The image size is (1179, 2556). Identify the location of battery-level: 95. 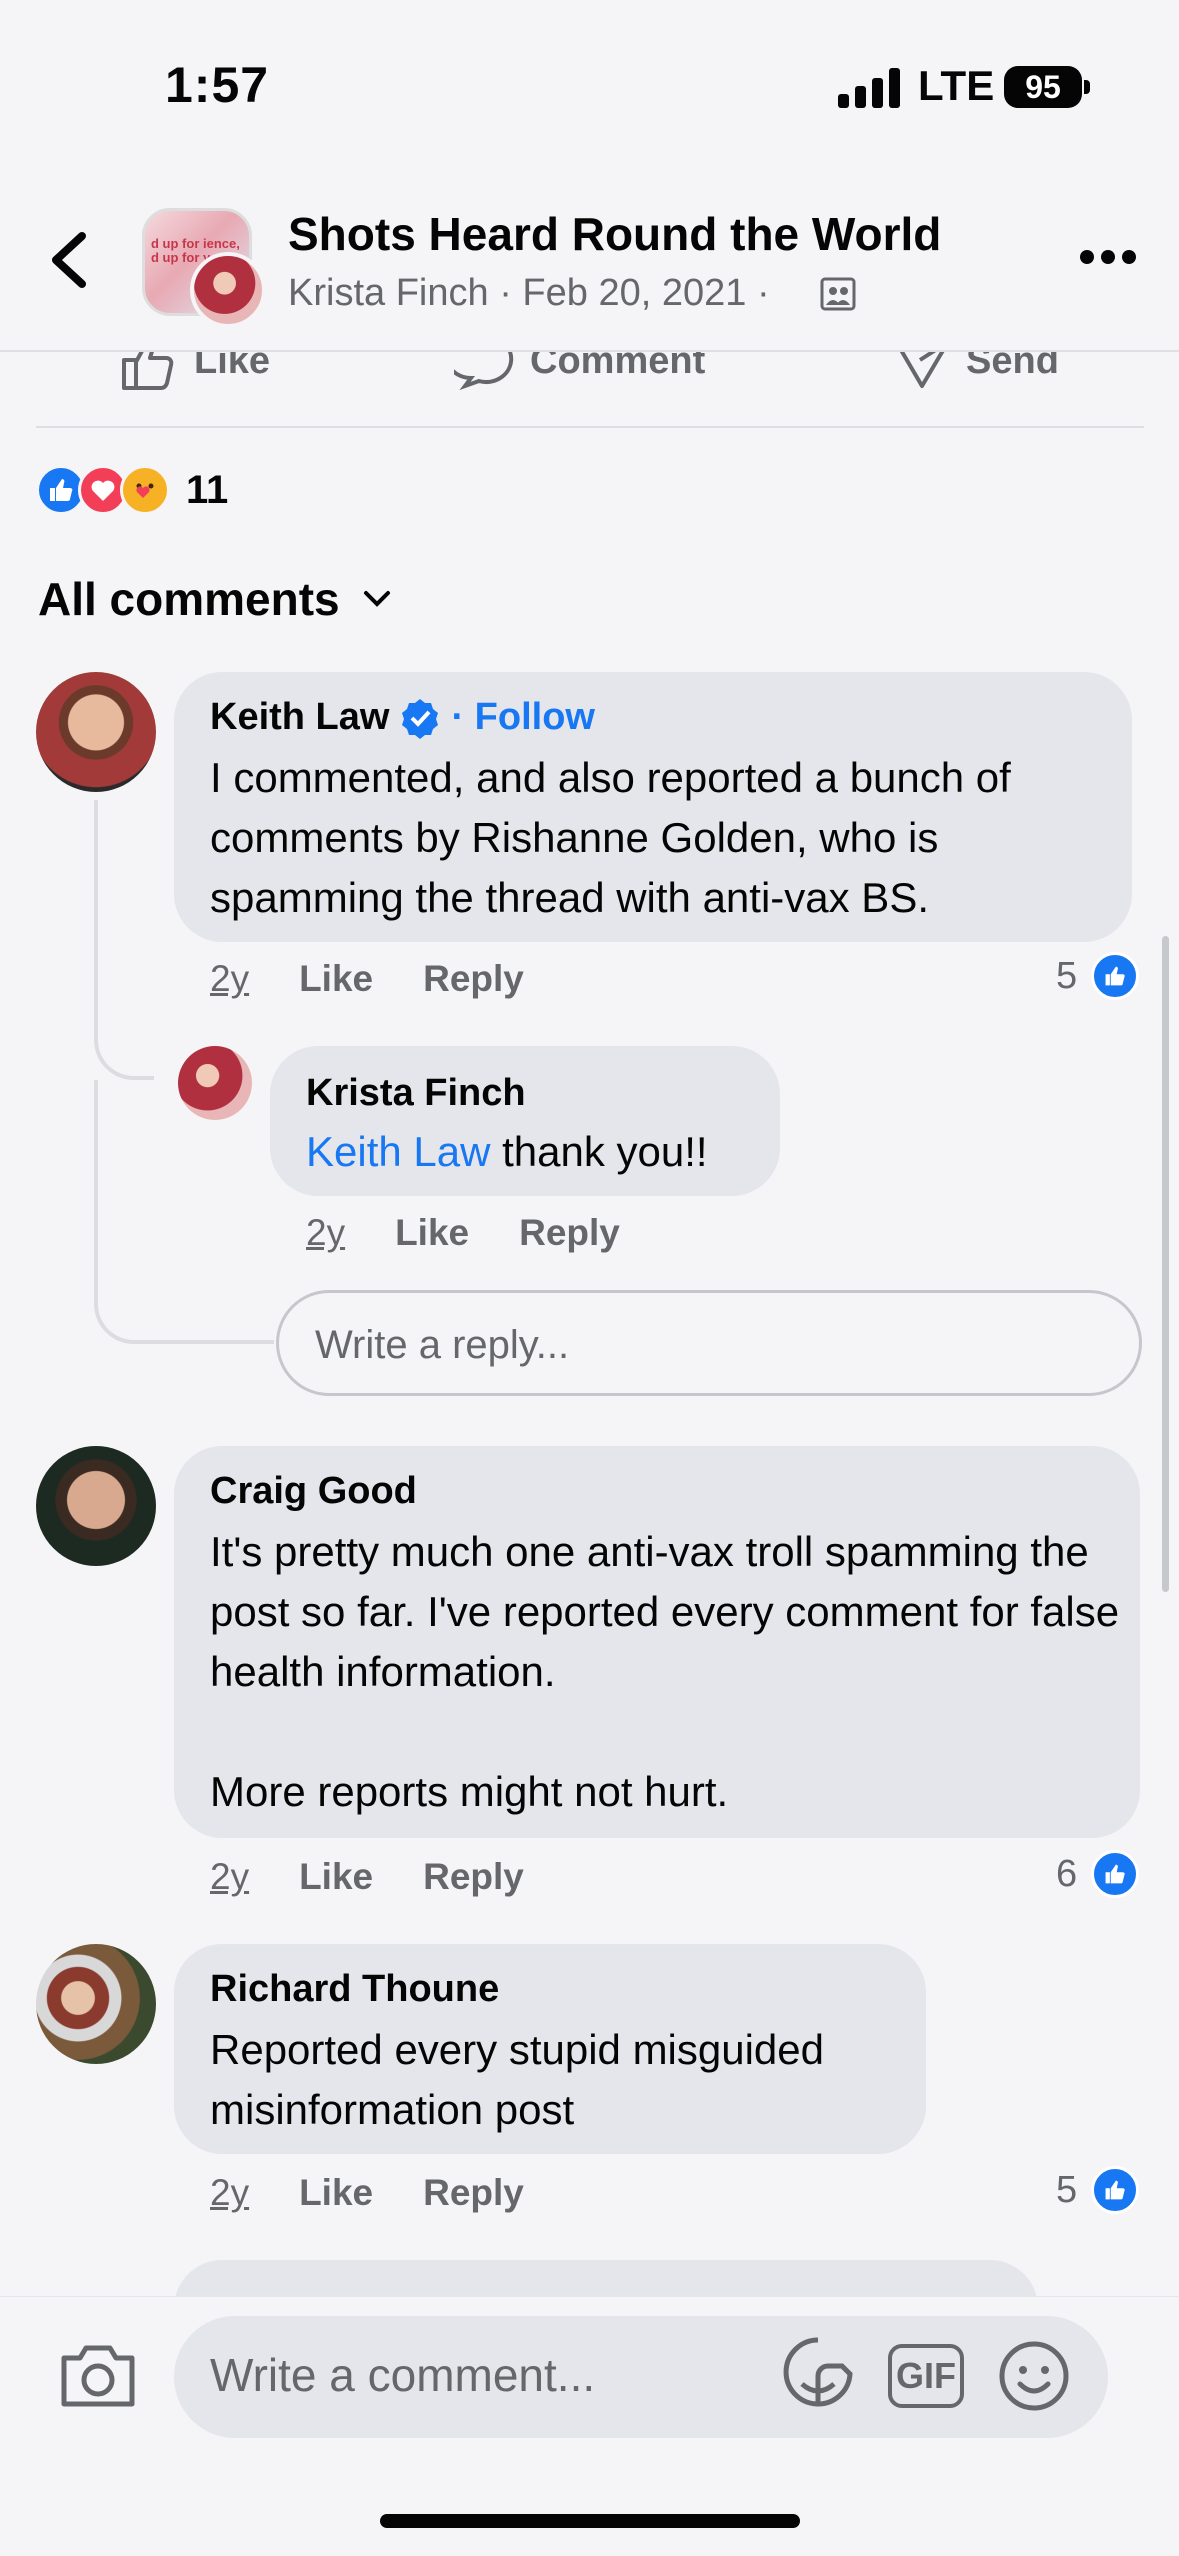
(1043, 87).